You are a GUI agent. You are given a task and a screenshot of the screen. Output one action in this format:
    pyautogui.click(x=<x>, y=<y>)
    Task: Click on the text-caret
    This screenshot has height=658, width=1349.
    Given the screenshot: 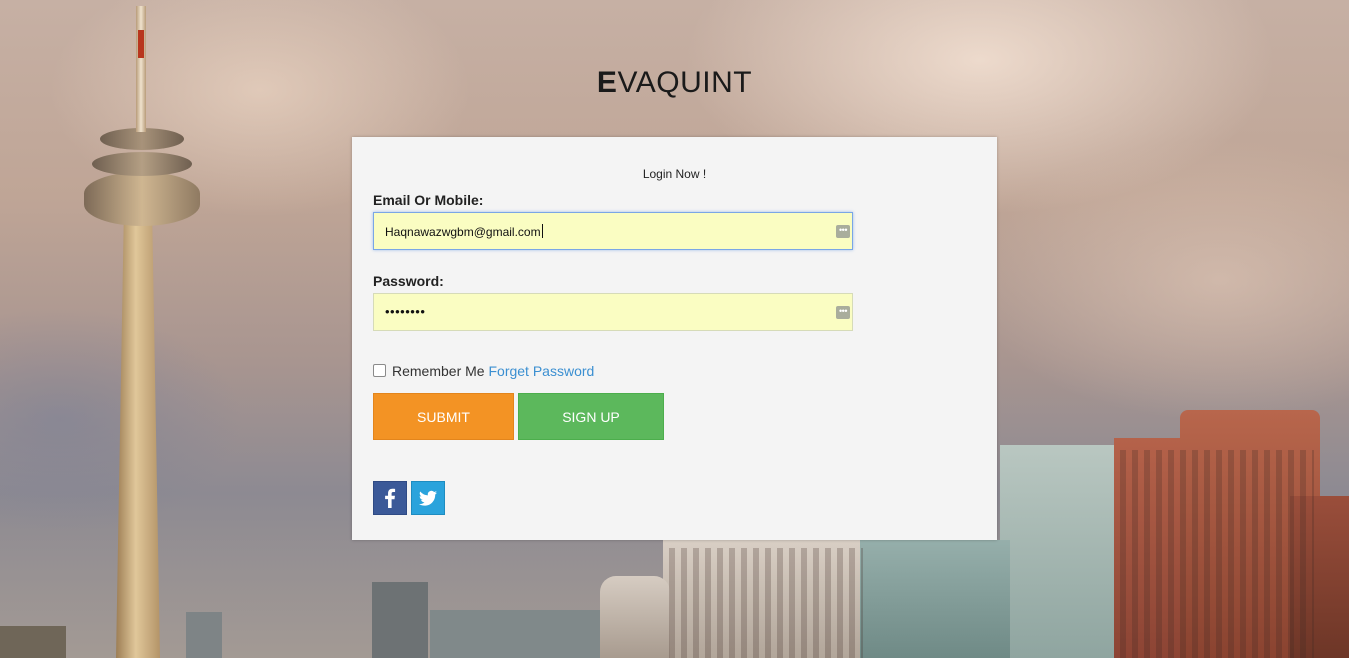 What is the action you would take?
    pyautogui.click(x=542, y=231)
    